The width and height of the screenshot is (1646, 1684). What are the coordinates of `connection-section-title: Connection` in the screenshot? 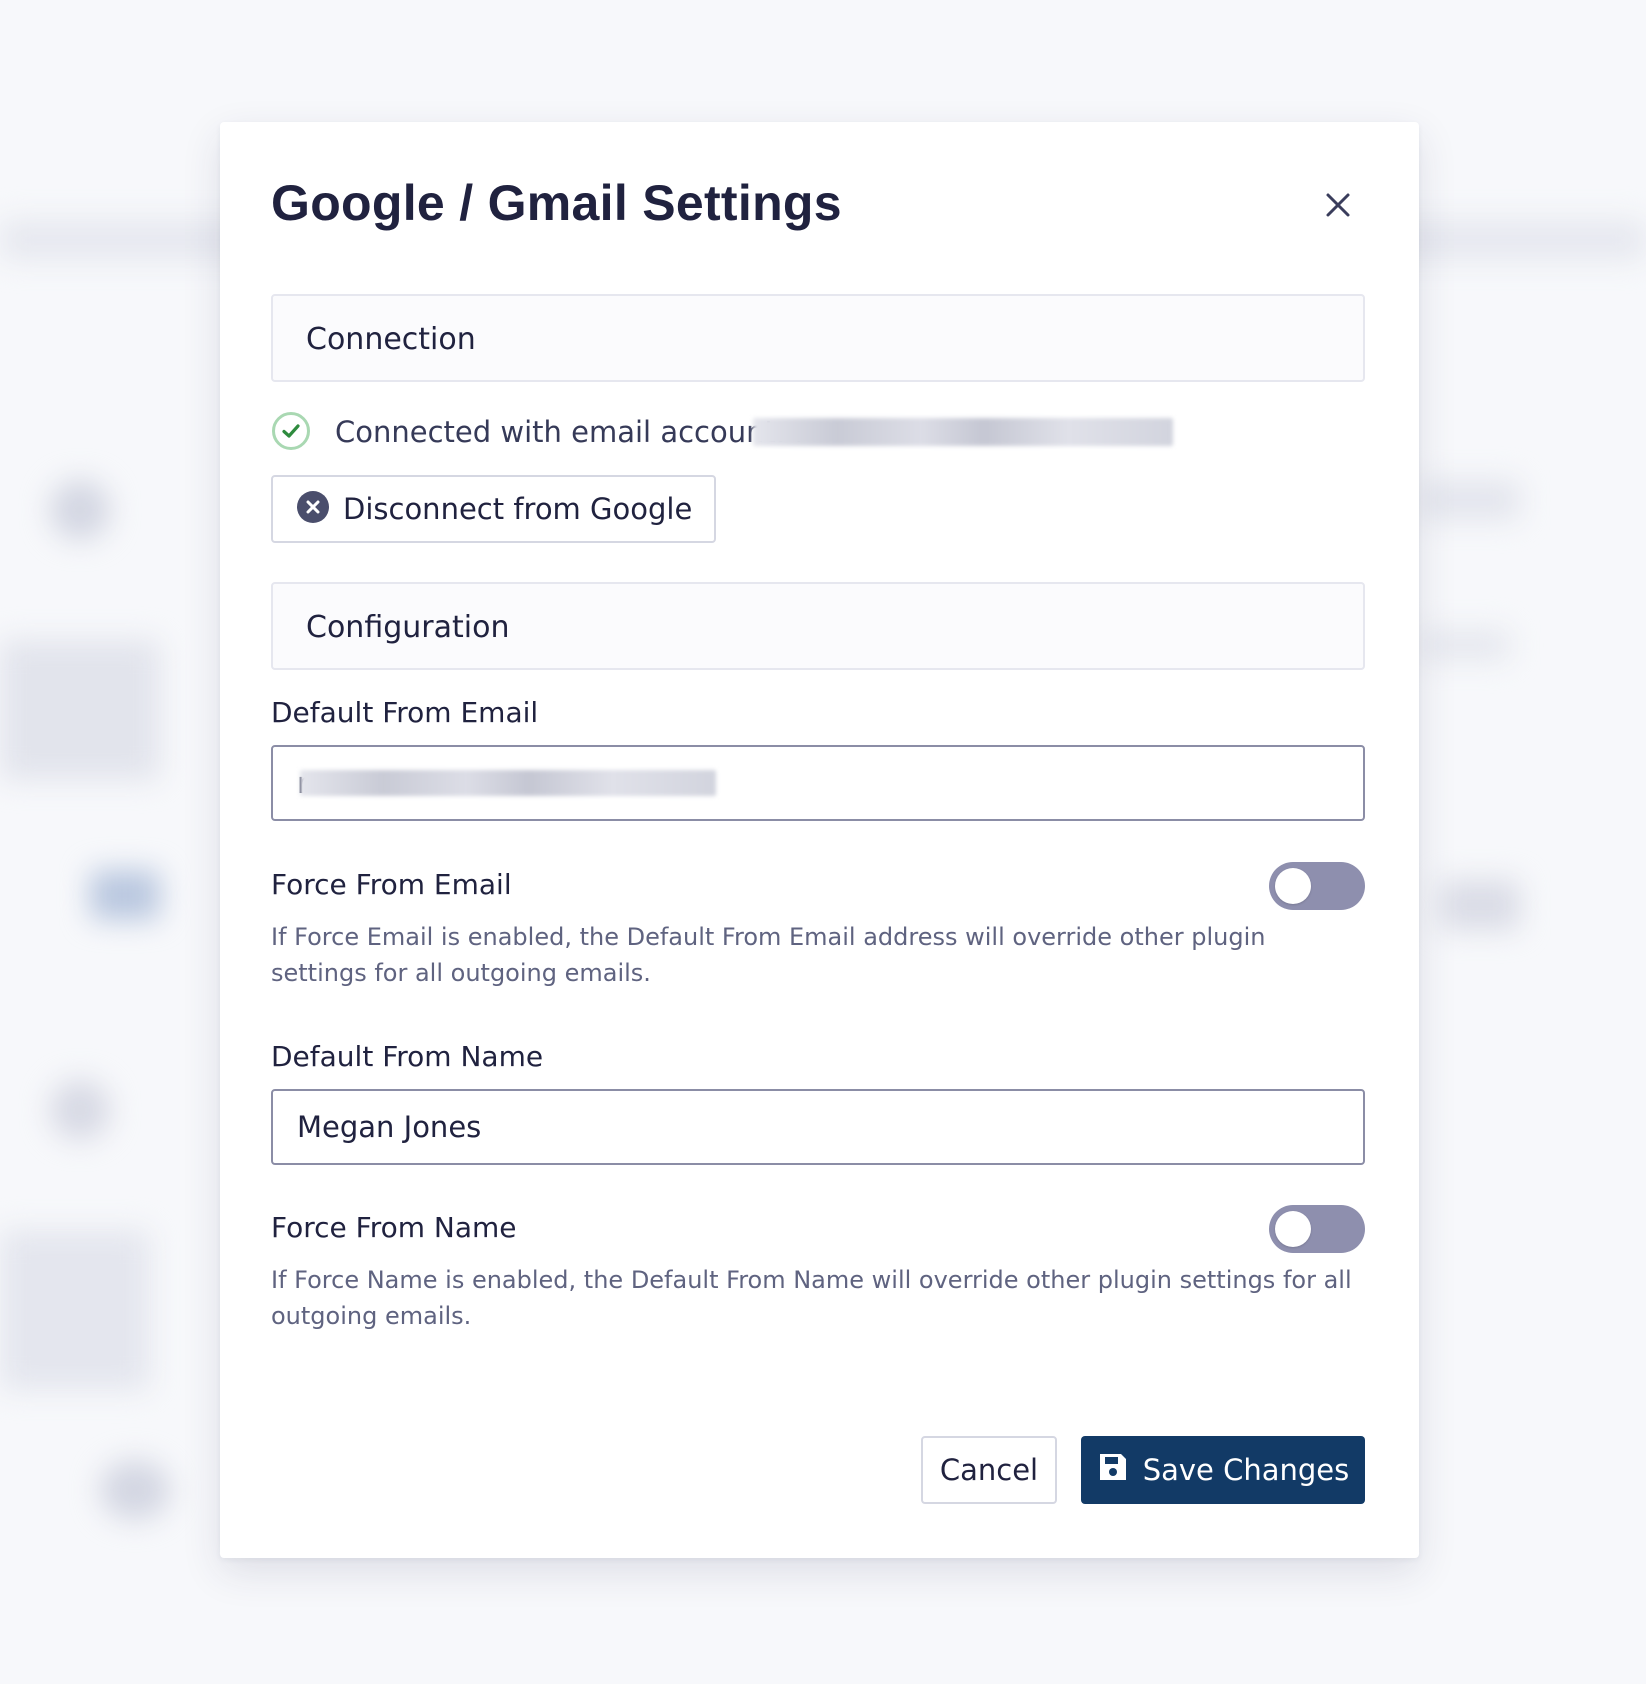 It's located at (391, 339).